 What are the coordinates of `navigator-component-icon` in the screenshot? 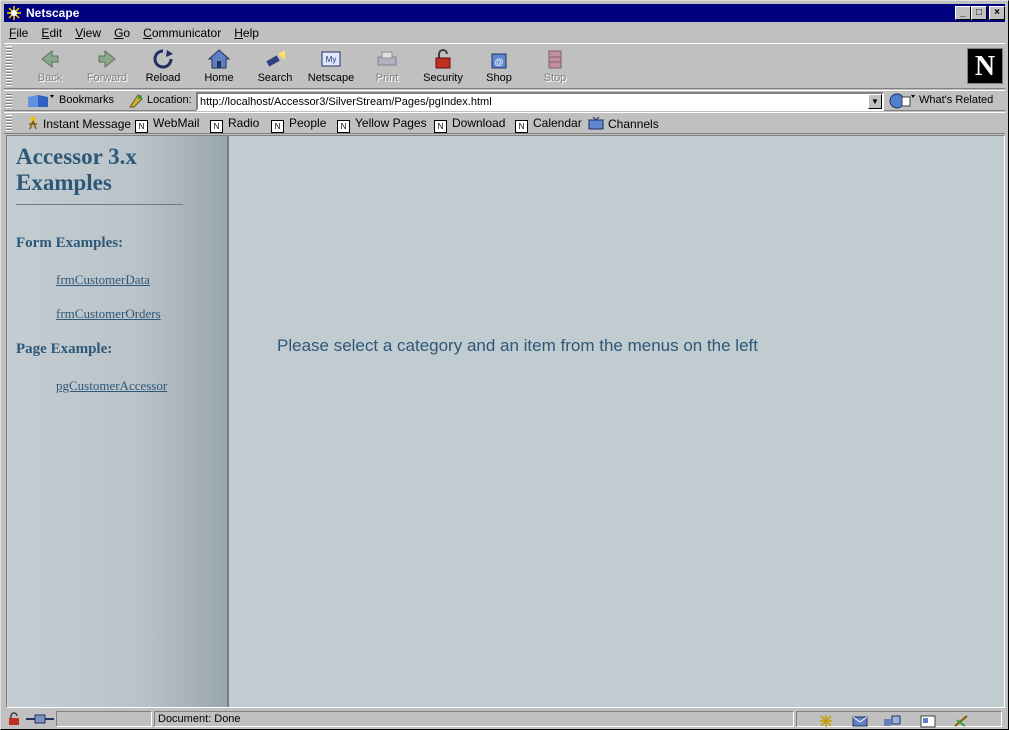 It's located at (826, 721).